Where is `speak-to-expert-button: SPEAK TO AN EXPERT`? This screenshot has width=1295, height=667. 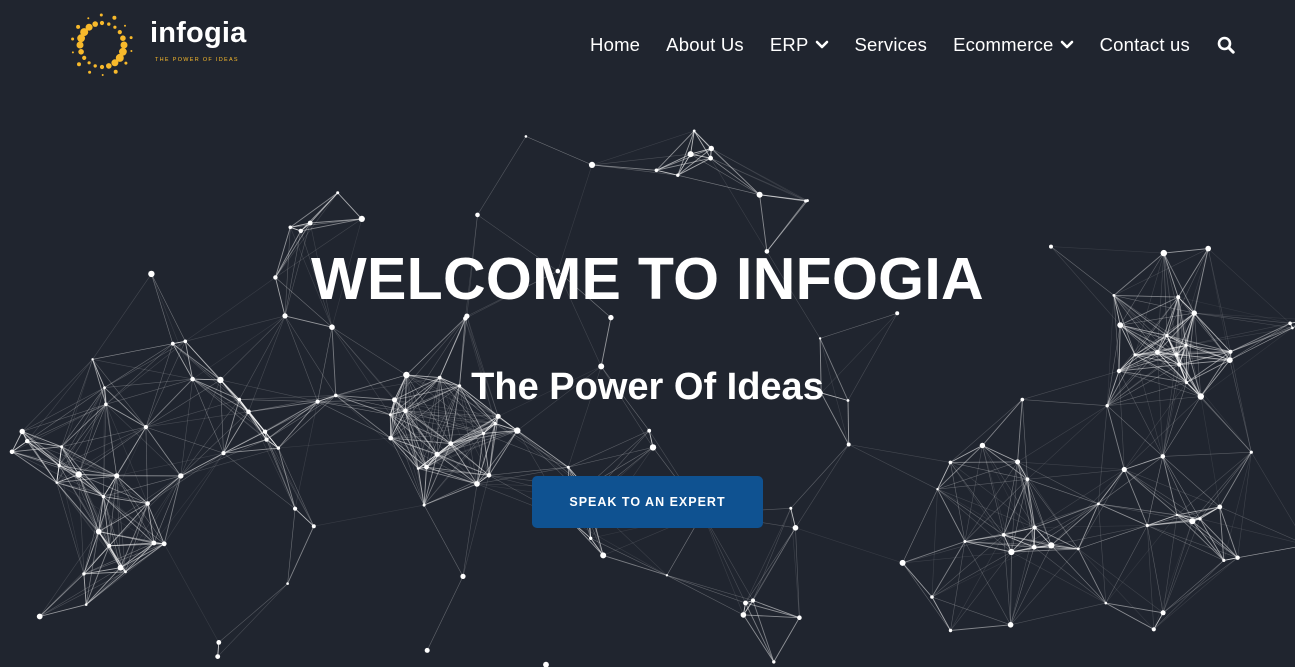
speak-to-expert-button: SPEAK TO AN EXPERT is located at coordinates (647, 502).